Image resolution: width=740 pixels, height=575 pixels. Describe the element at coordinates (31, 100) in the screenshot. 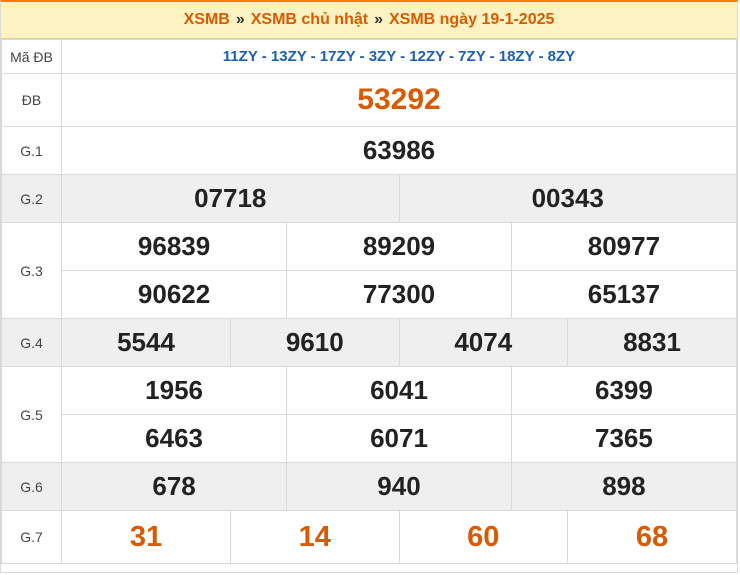

I see `special-prize-label: ĐB` at that location.